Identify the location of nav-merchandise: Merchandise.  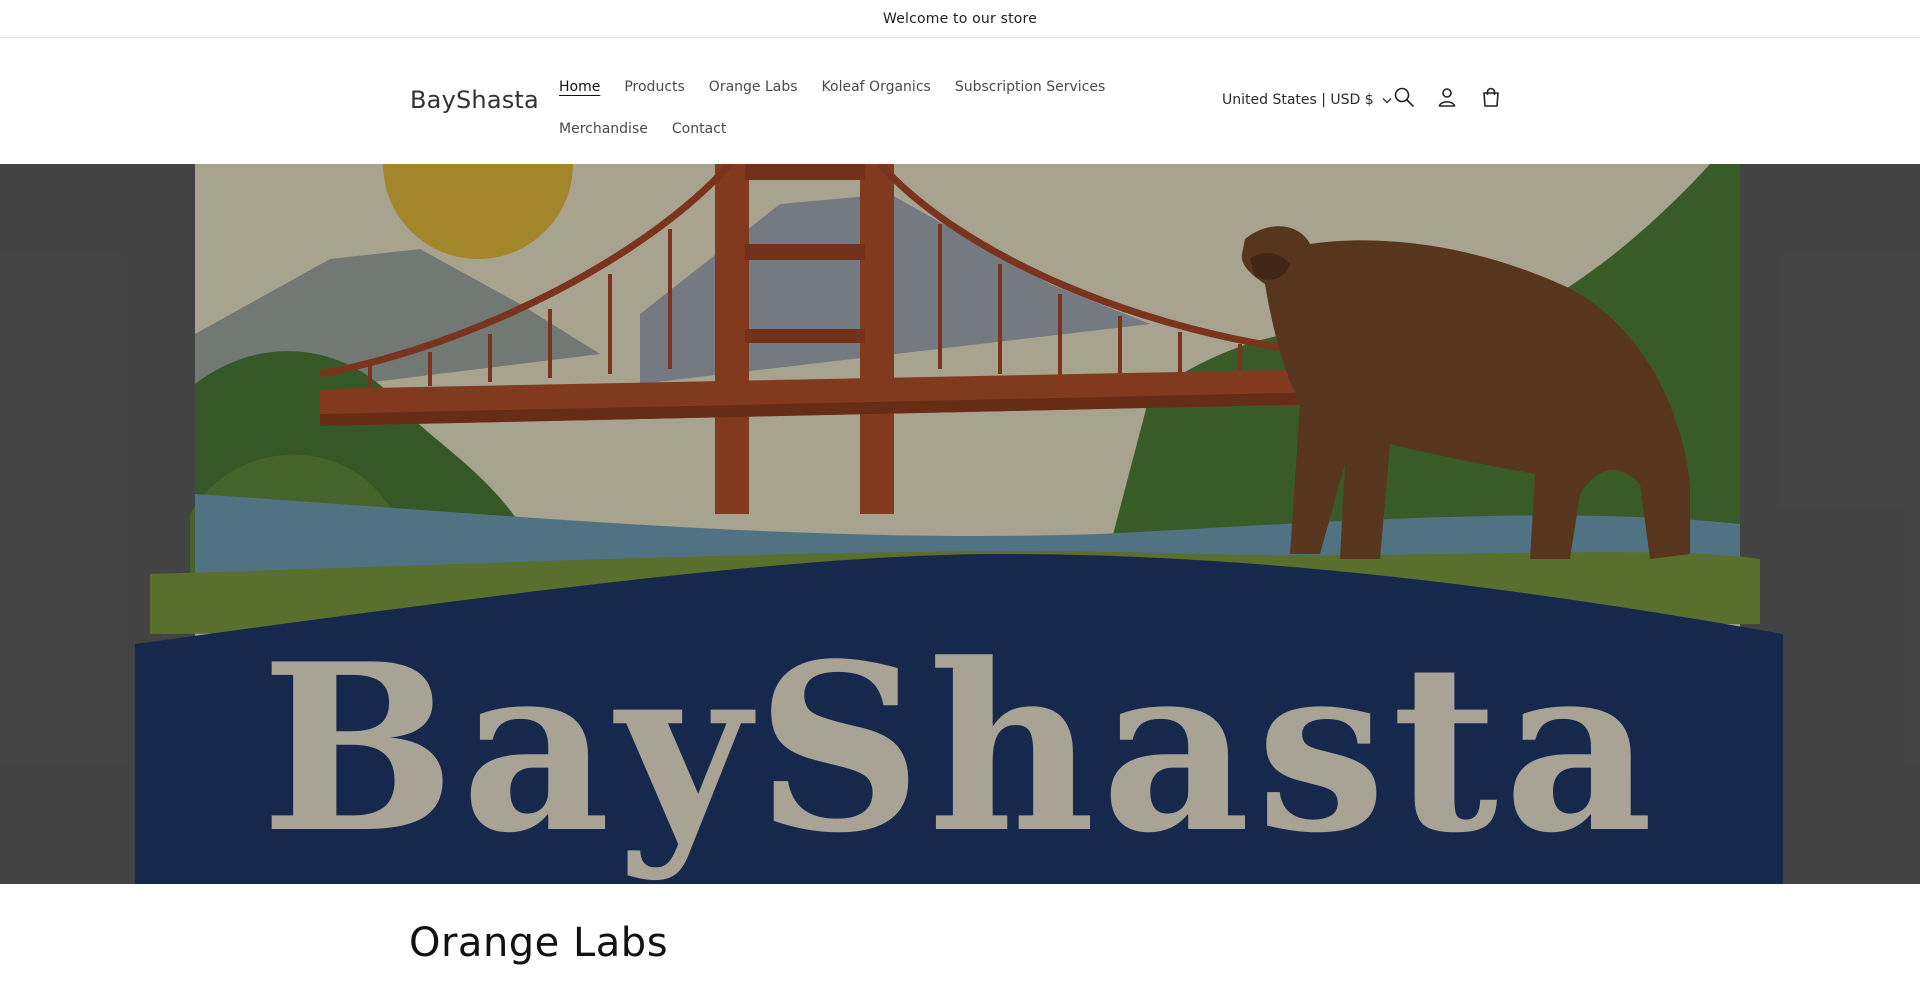
(603, 129).